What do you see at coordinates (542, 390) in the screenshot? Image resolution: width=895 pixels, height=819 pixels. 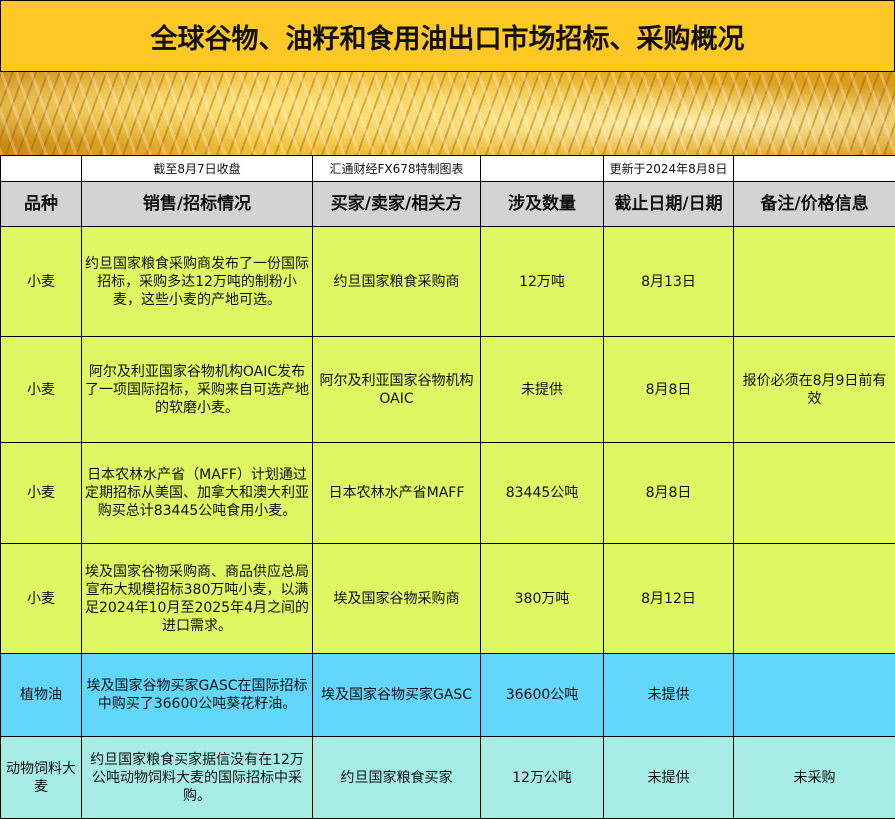 I see `quantity-cell: 未提供` at bounding box center [542, 390].